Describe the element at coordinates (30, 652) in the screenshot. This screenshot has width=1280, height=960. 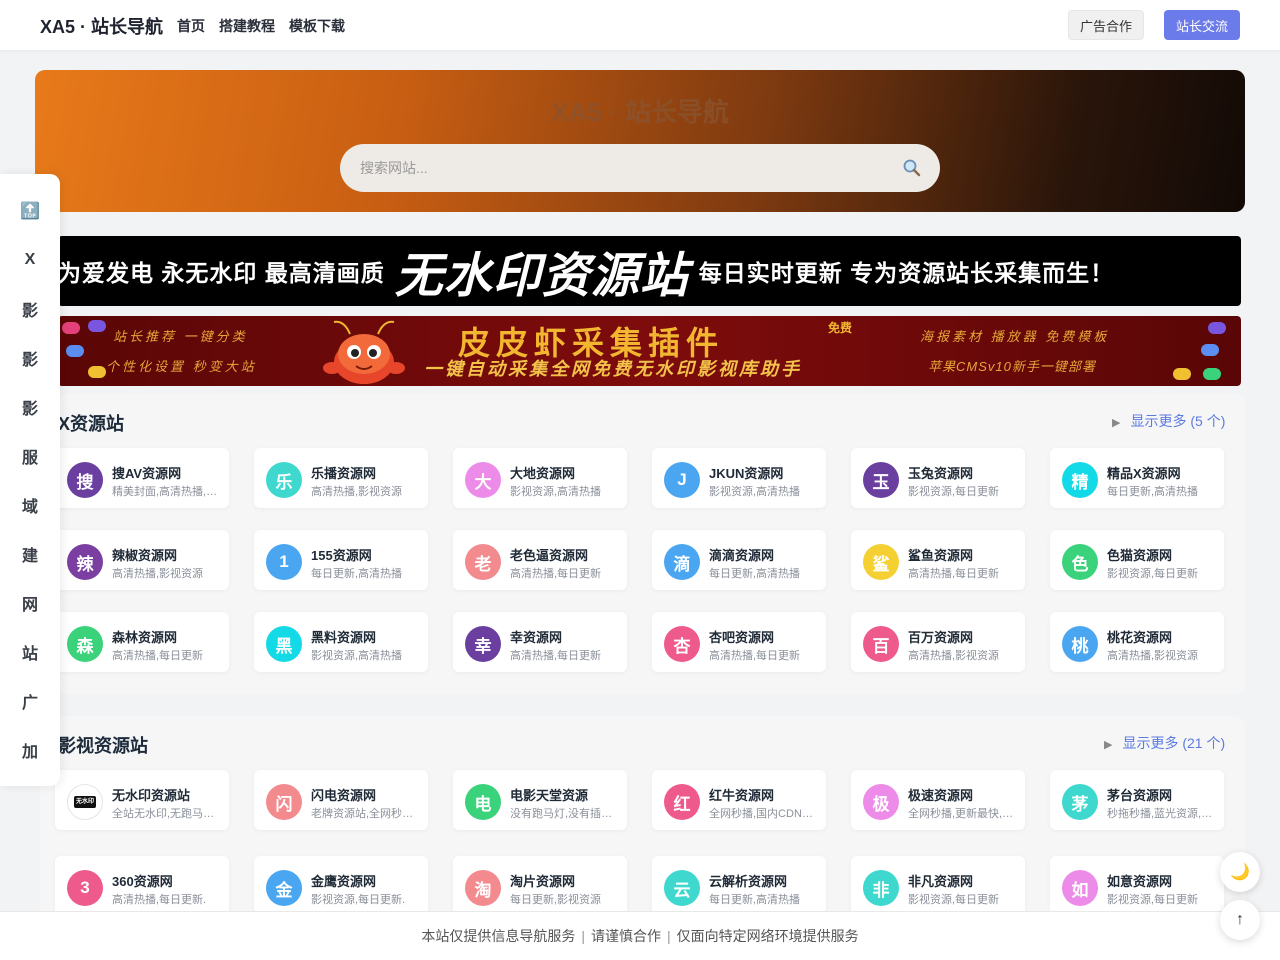
I see `sidebar-item: 站` at that location.